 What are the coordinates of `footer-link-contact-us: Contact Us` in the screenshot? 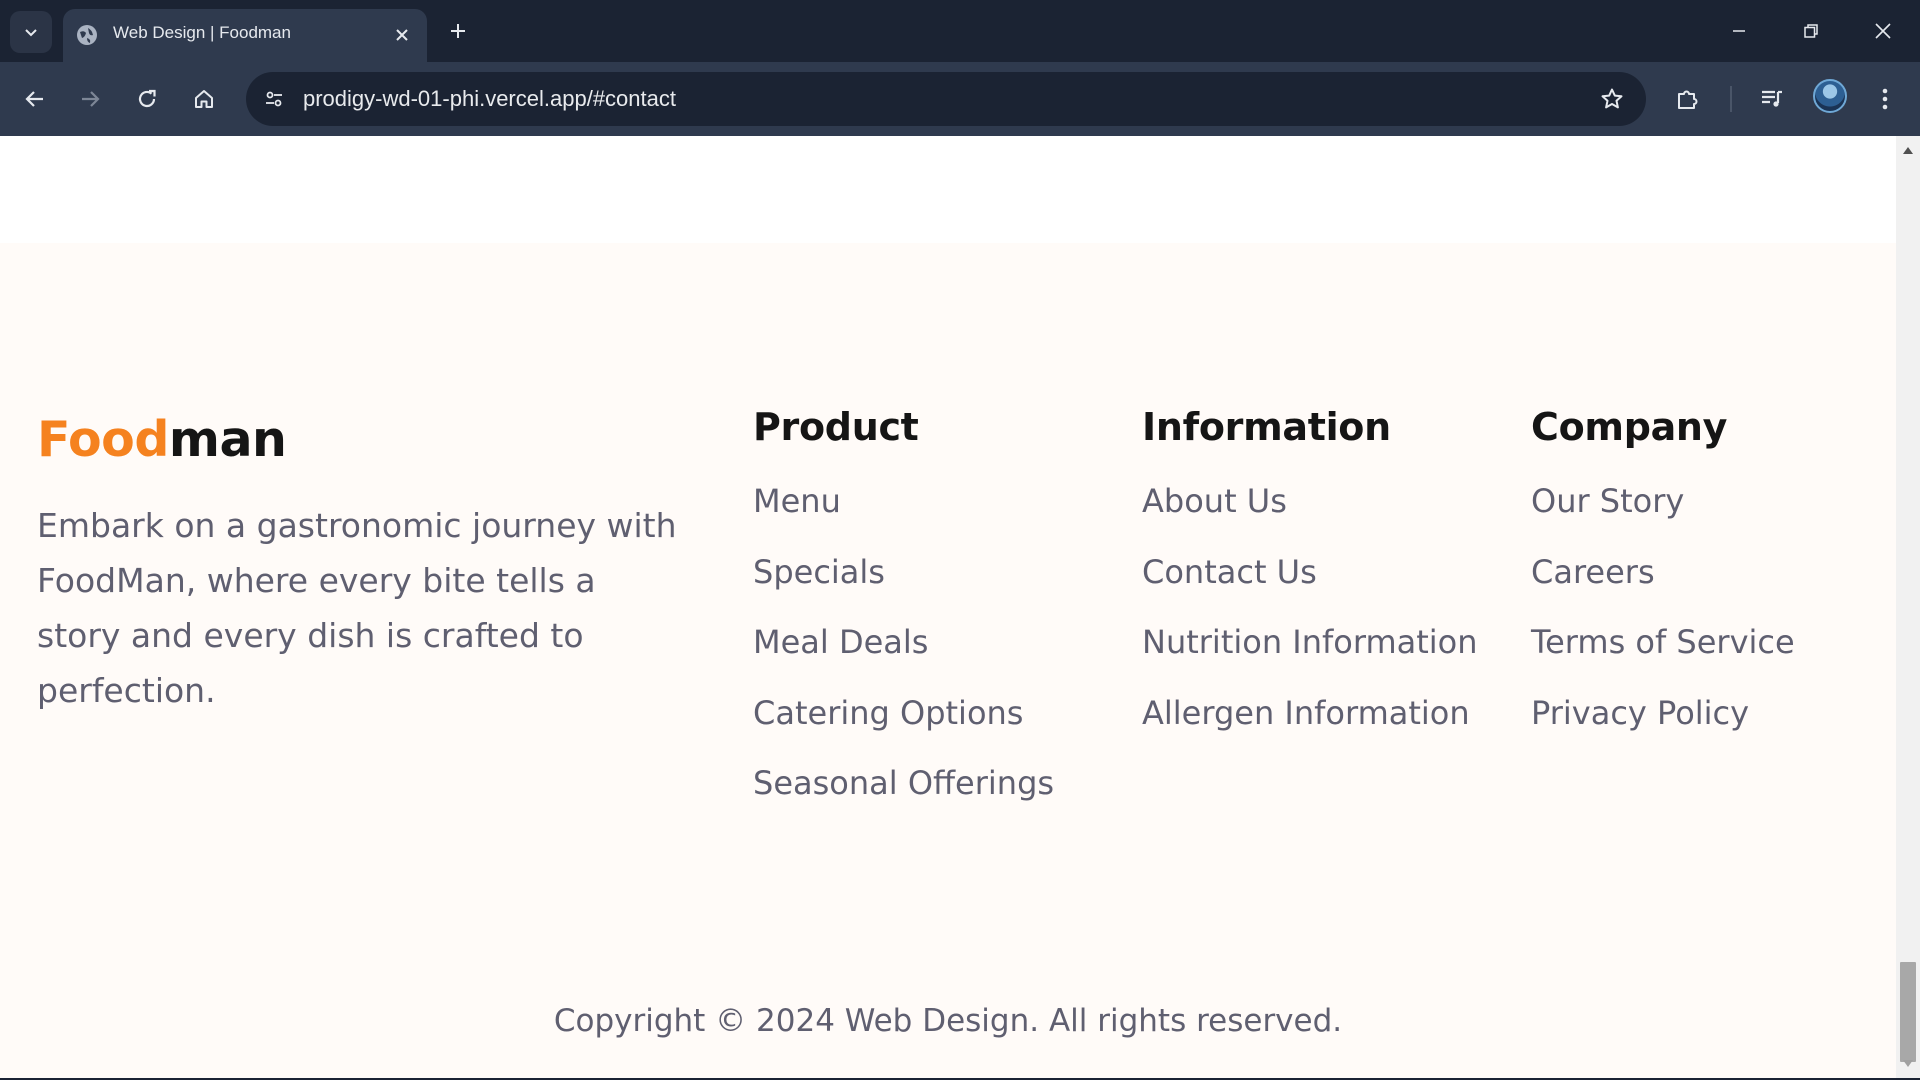 It's located at (1310, 588).